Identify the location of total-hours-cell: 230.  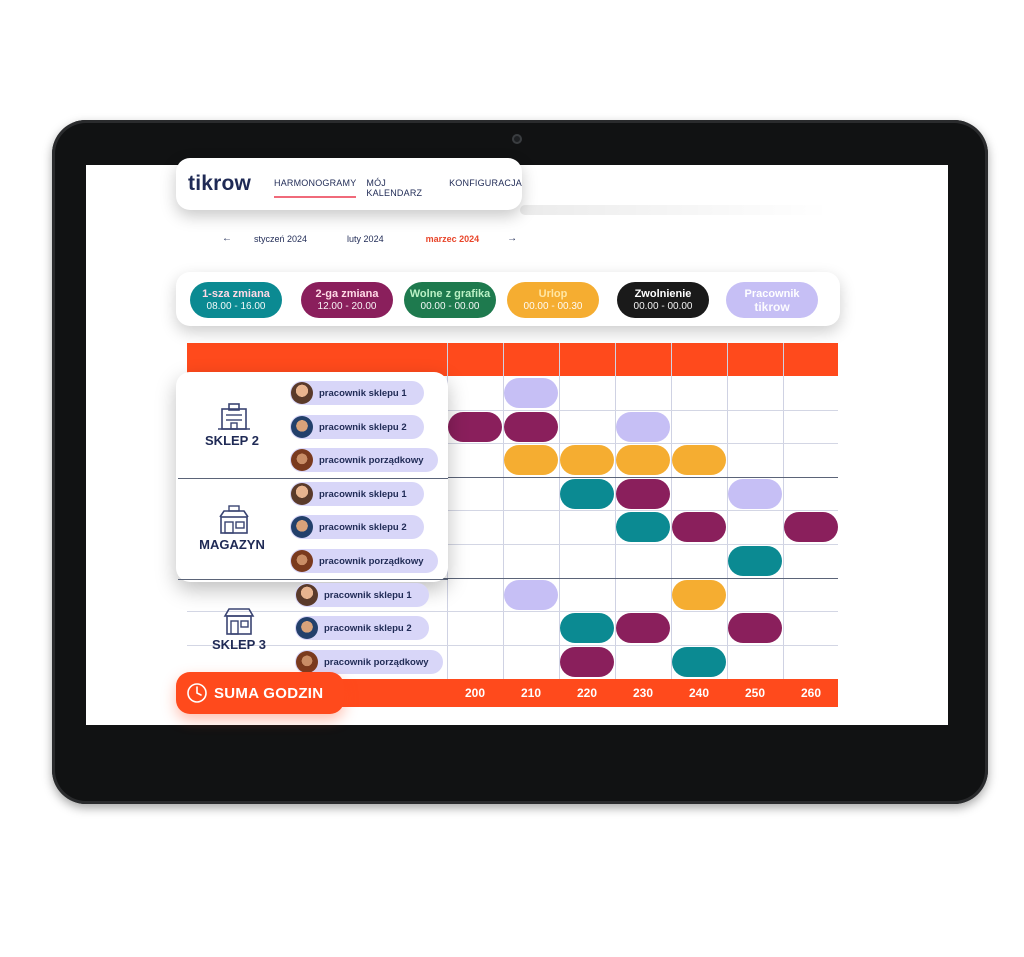
(643, 693).